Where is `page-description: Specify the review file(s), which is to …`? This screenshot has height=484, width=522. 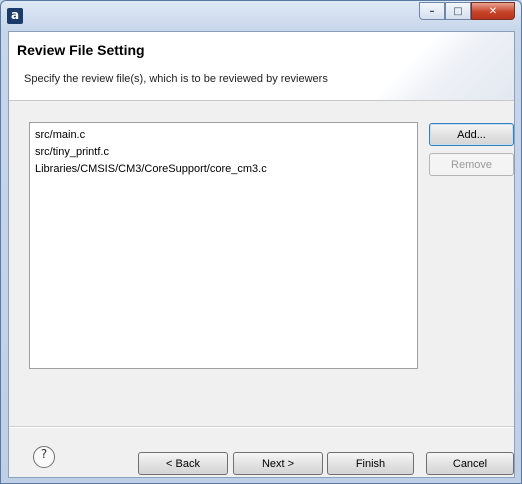 page-description: Specify the review file(s), which is to … is located at coordinates (176, 79).